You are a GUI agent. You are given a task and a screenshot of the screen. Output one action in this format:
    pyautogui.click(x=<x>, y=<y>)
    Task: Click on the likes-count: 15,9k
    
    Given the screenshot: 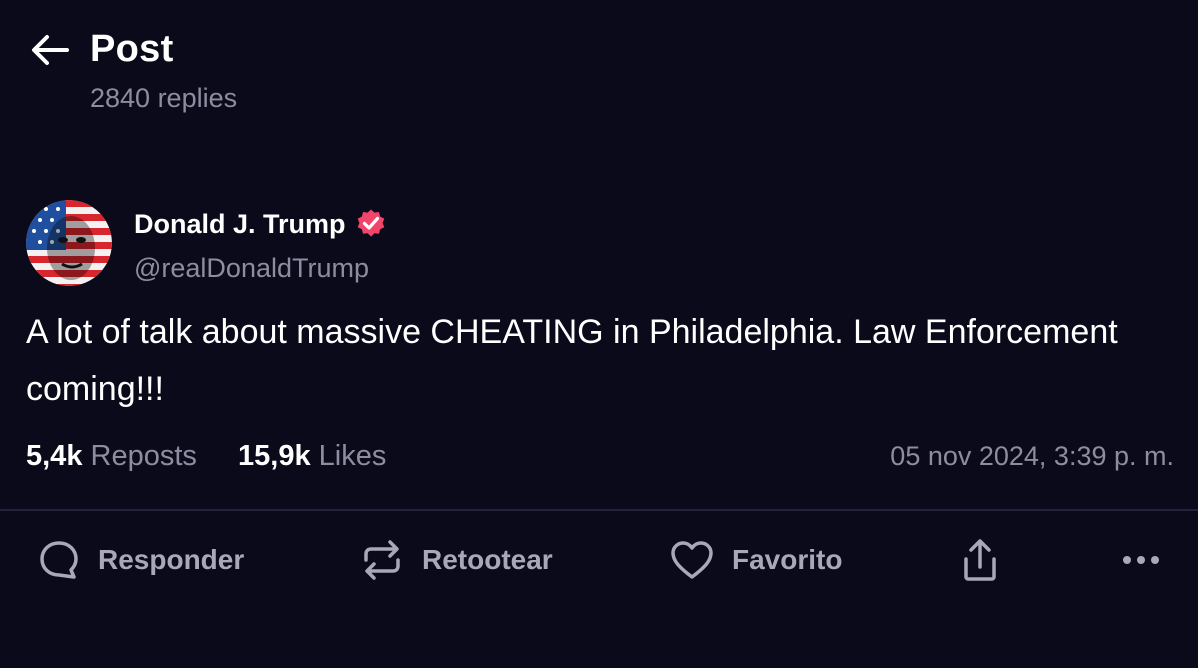 What is the action you would take?
    pyautogui.click(x=274, y=456)
    